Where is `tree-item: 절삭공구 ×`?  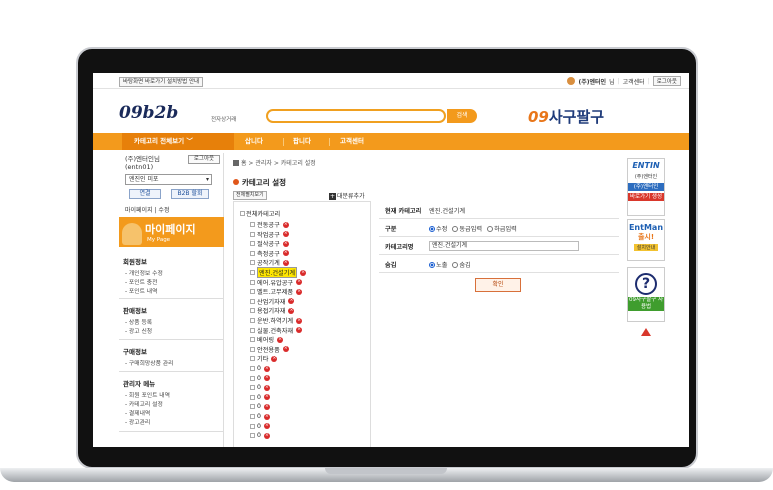 tree-item: 절삭공구 × is located at coordinates (269, 243).